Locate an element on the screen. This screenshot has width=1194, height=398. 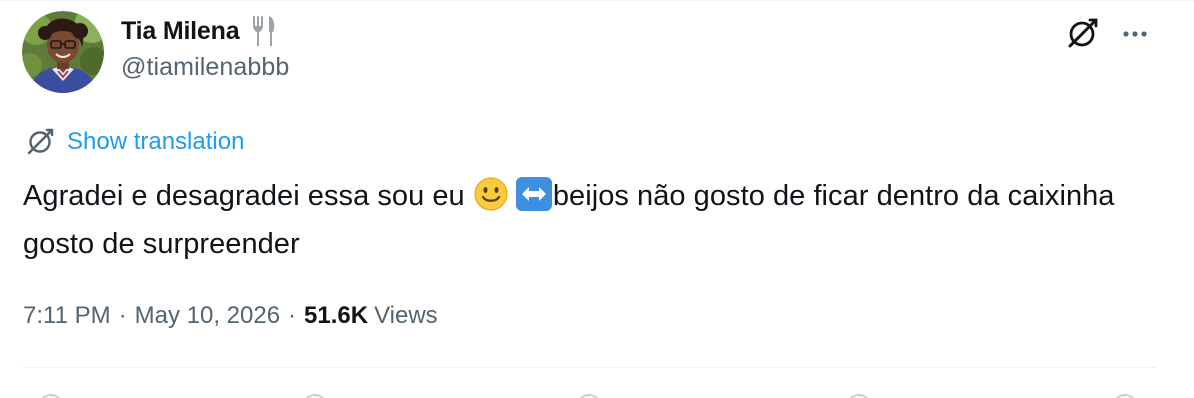
author-name-row: Tia Milena is located at coordinates (199, 31).